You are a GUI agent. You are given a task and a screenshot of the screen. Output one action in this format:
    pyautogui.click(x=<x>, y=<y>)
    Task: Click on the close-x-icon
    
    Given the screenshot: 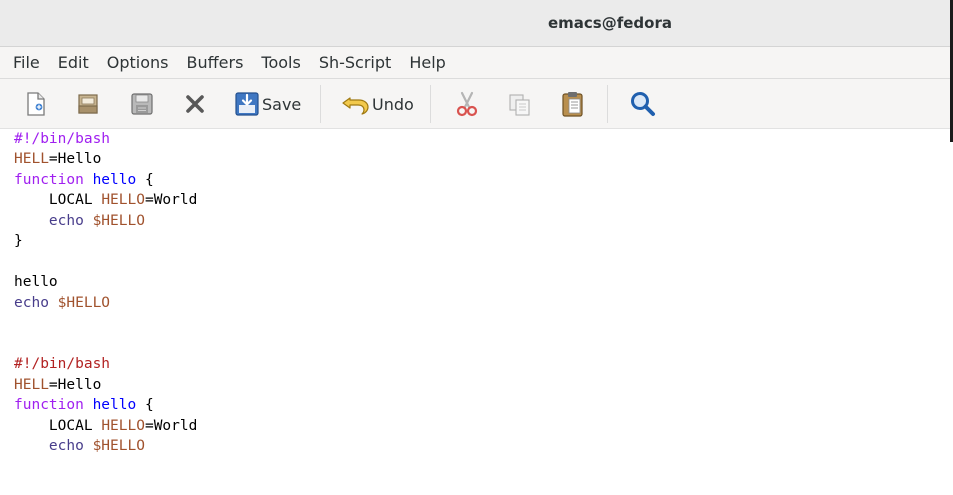 What is the action you would take?
    pyautogui.click(x=195, y=104)
    